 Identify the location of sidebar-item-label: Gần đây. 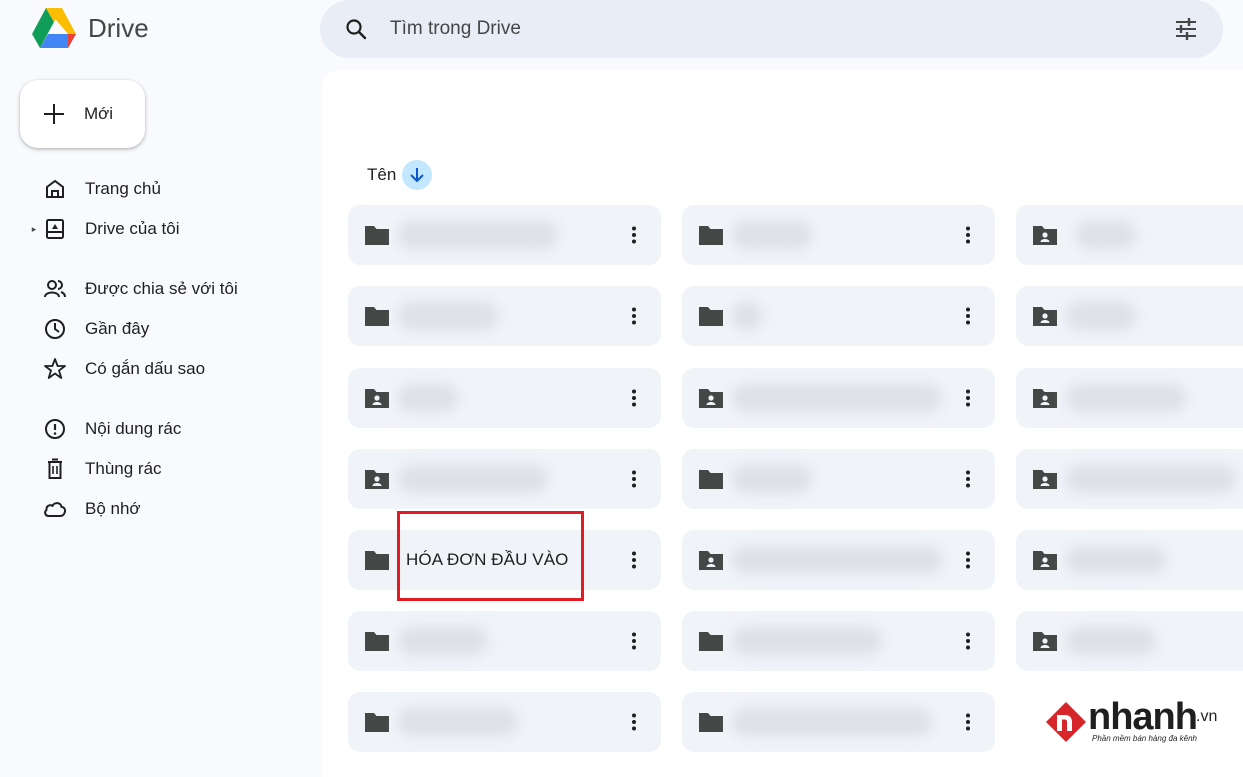
(117, 328).